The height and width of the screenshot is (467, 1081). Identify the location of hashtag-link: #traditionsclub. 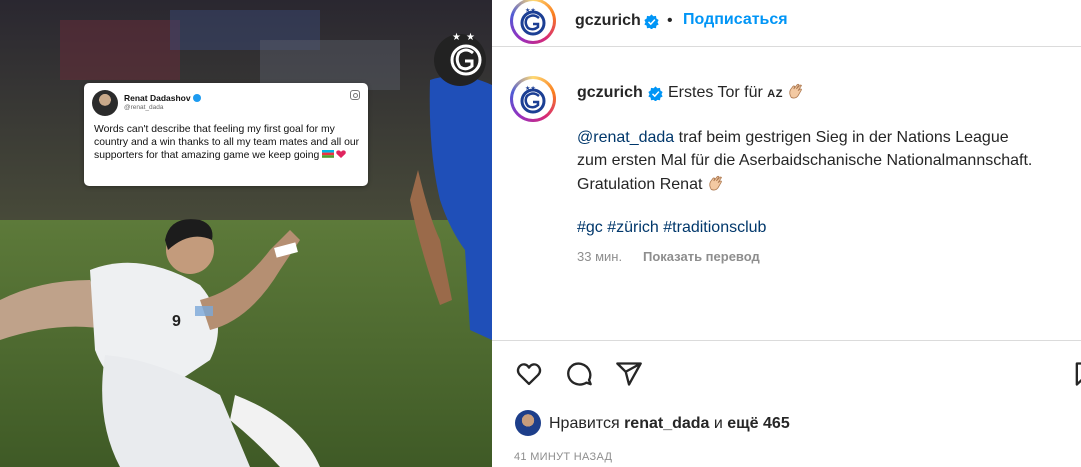
(714, 227).